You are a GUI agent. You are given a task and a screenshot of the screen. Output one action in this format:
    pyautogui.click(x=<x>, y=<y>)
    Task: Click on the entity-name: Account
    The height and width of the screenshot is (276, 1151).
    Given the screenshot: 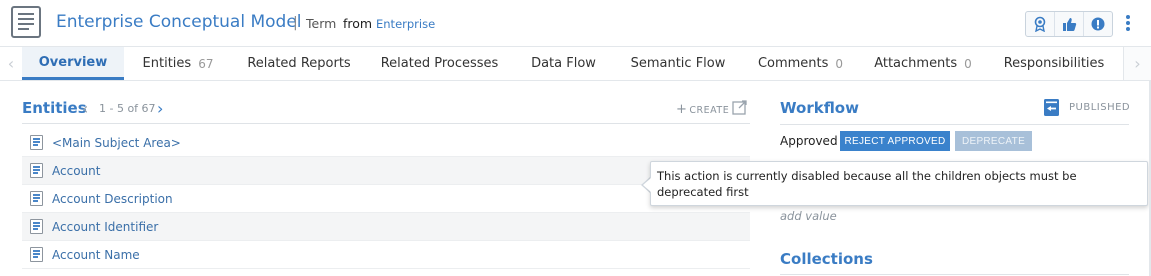 What is the action you would take?
    pyautogui.click(x=76, y=170)
    